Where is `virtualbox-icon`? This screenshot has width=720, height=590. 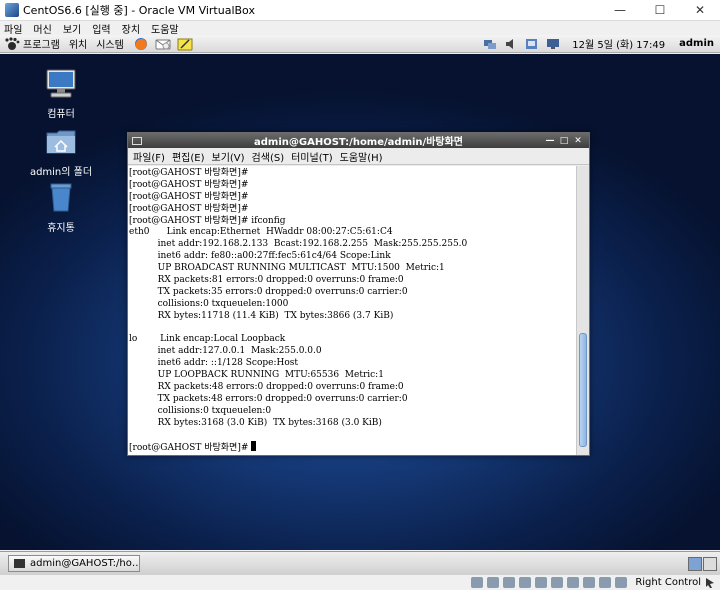 virtualbox-icon is located at coordinates (12, 10).